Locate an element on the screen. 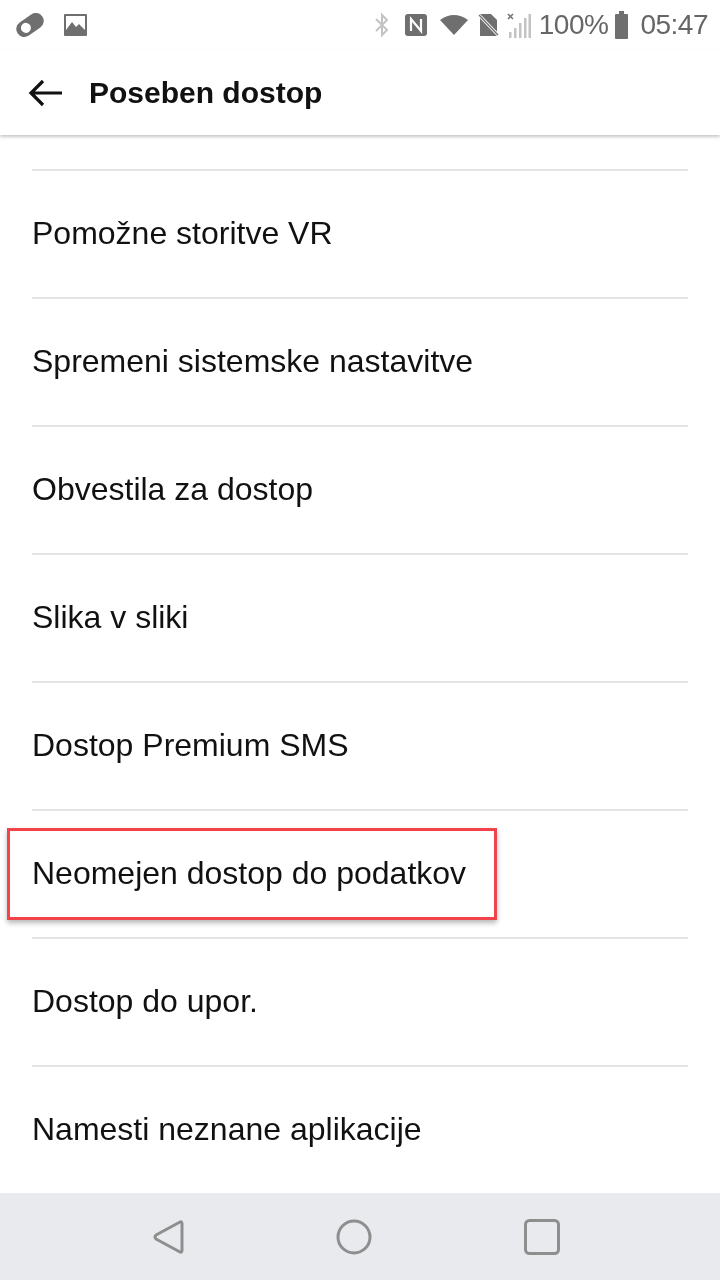  home-circle-icon is located at coordinates (354, 1236).